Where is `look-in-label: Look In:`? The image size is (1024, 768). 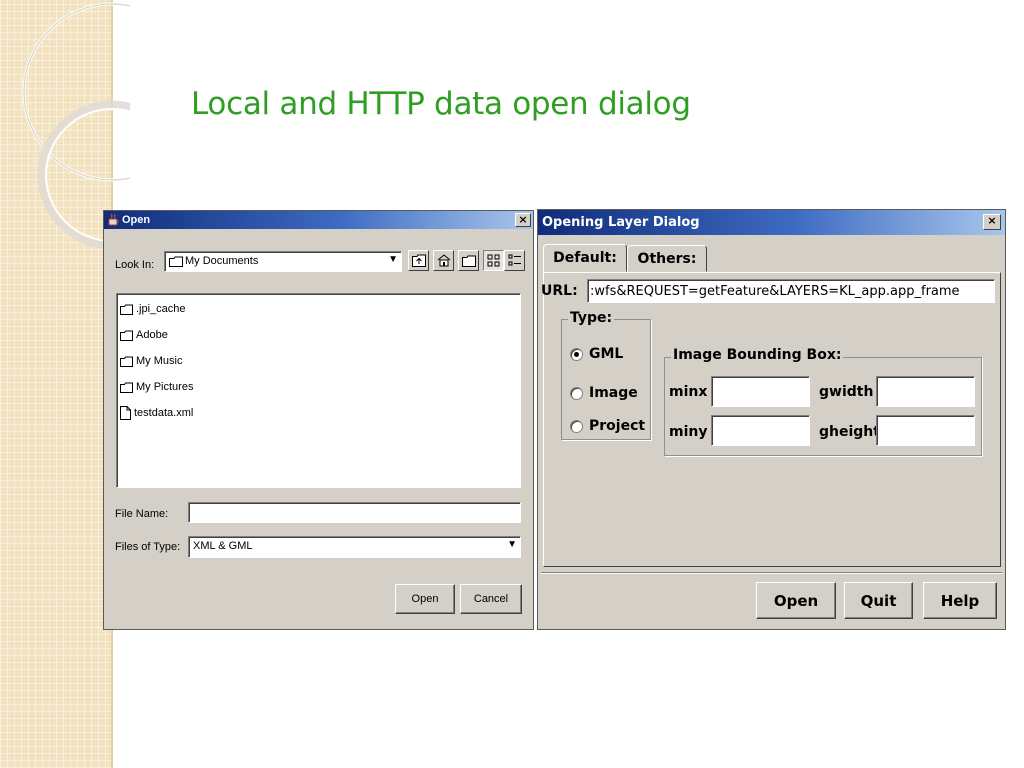
look-in-label: Look In: is located at coordinates (135, 265).